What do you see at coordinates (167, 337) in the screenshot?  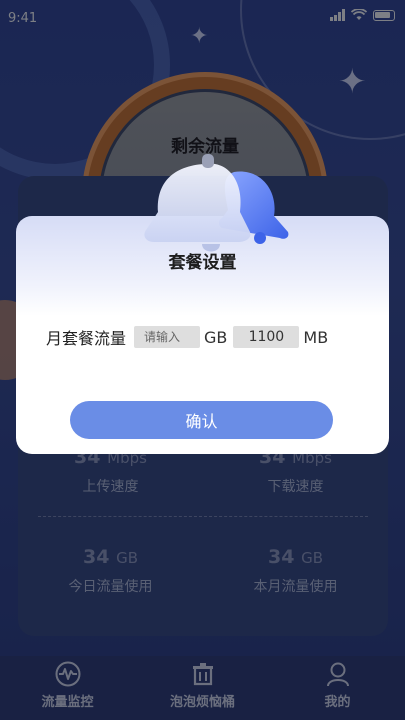 I see `gb-input` at bounding box center [167, 337].